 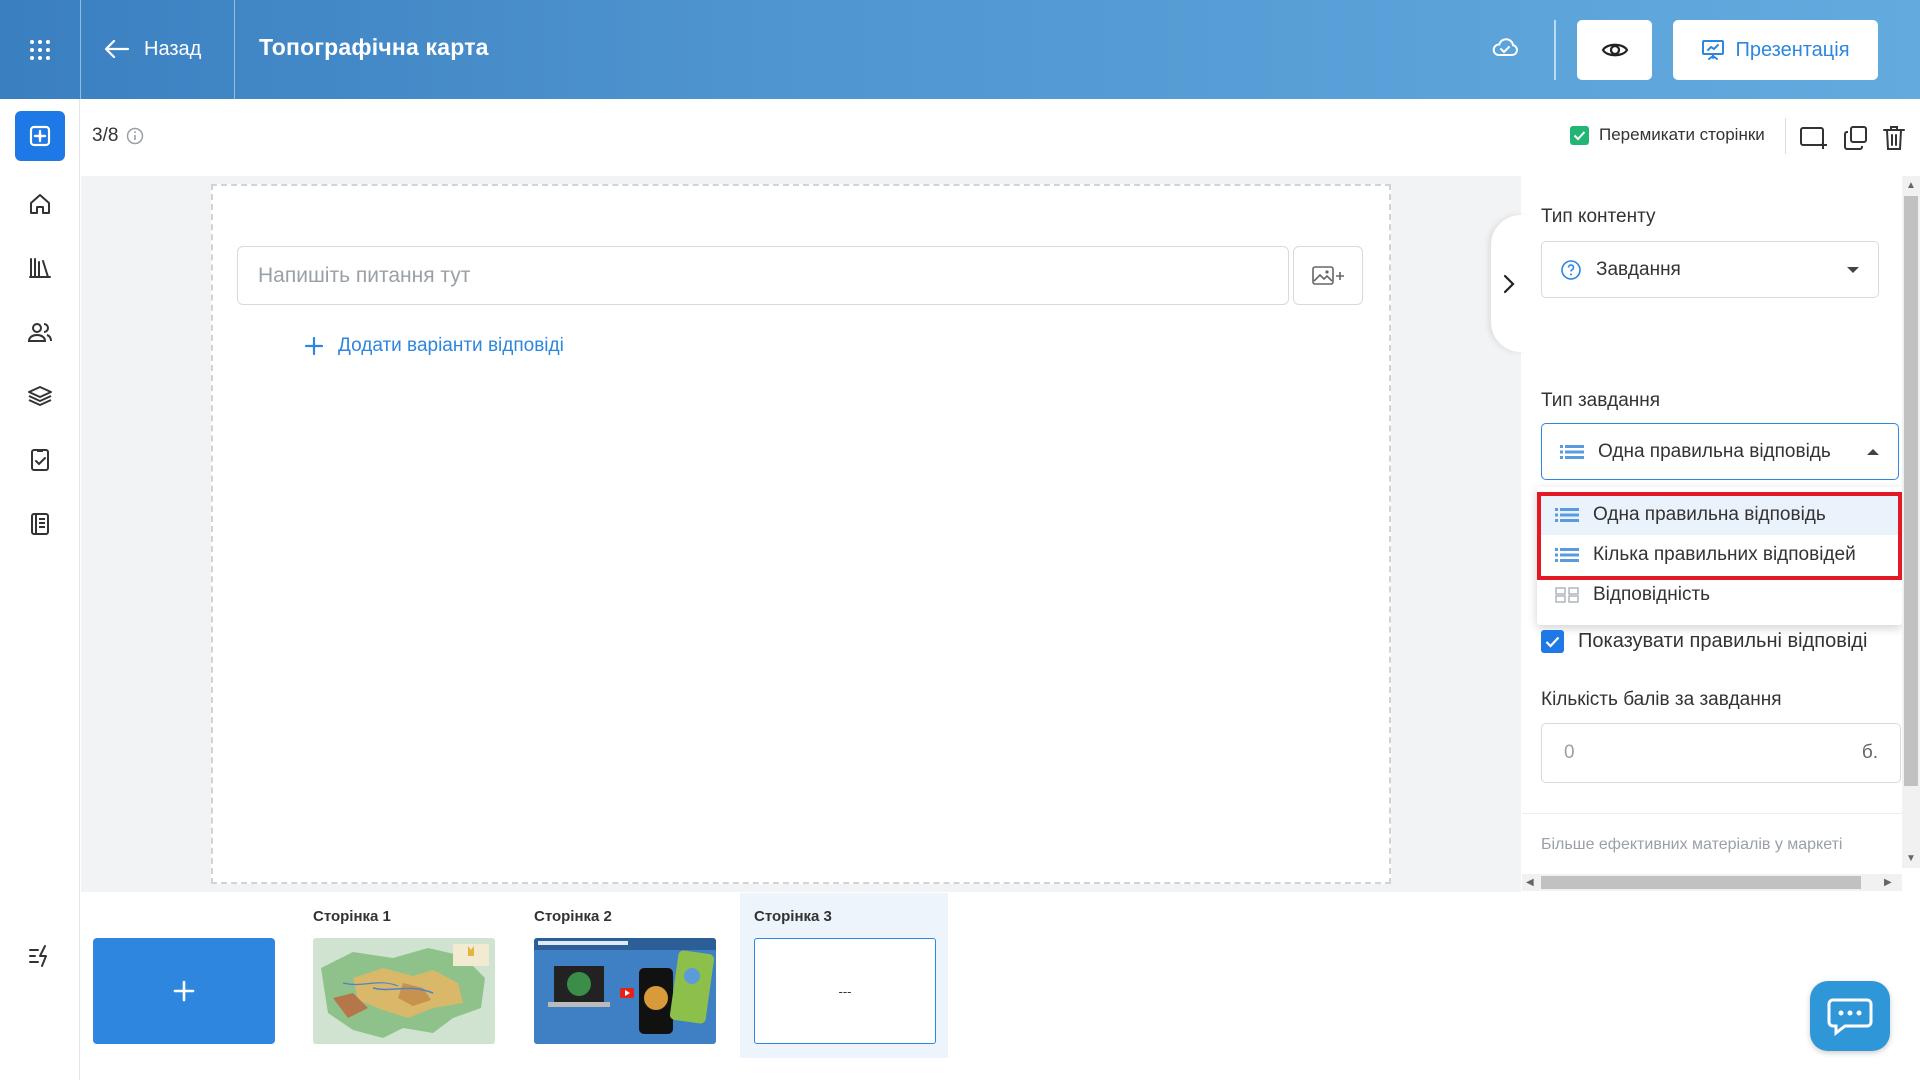 What do you see at coordinates (1721, 753) in the screenshot?
I see `points-input: 0 б.` at bounding box center [1721, 753].